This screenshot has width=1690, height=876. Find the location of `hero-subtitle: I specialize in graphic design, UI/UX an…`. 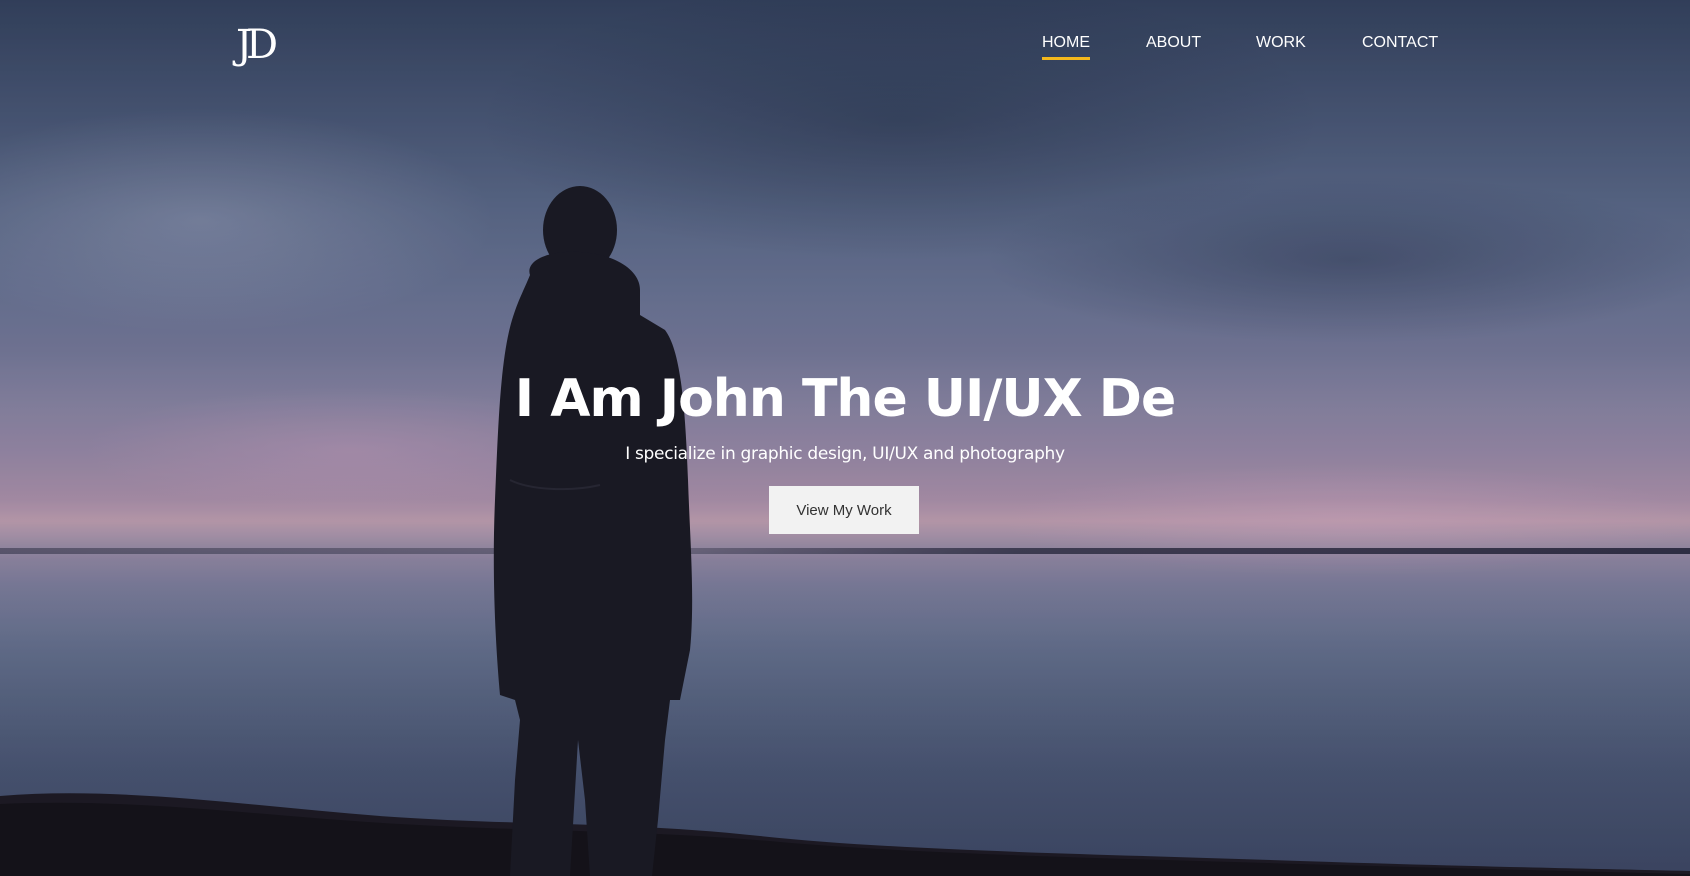

hero-subtitle: I specialize in graphic design, UI/UX an… is located at coordinates (845, 454).